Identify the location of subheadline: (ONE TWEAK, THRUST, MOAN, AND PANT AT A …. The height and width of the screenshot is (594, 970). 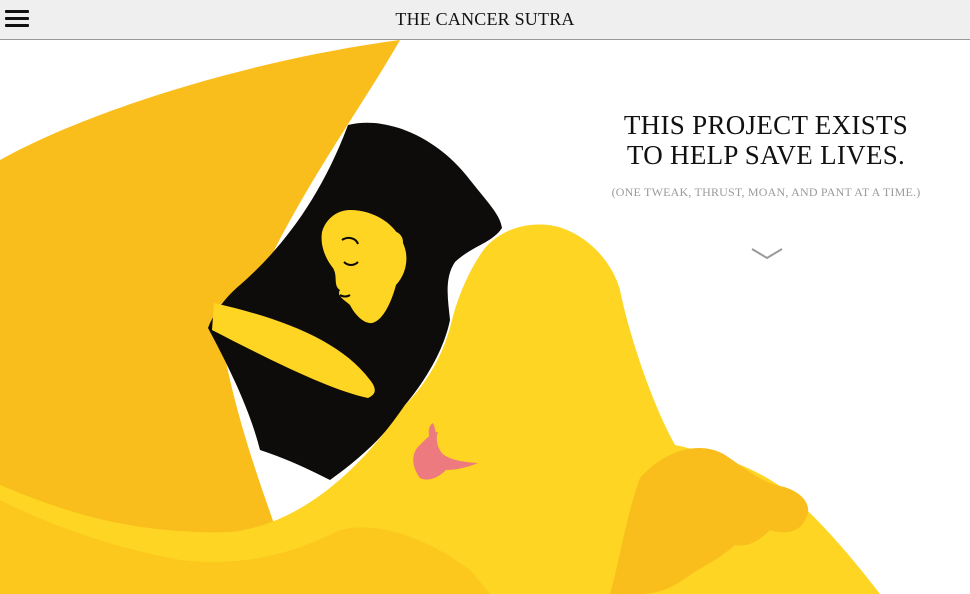
(766, 192).